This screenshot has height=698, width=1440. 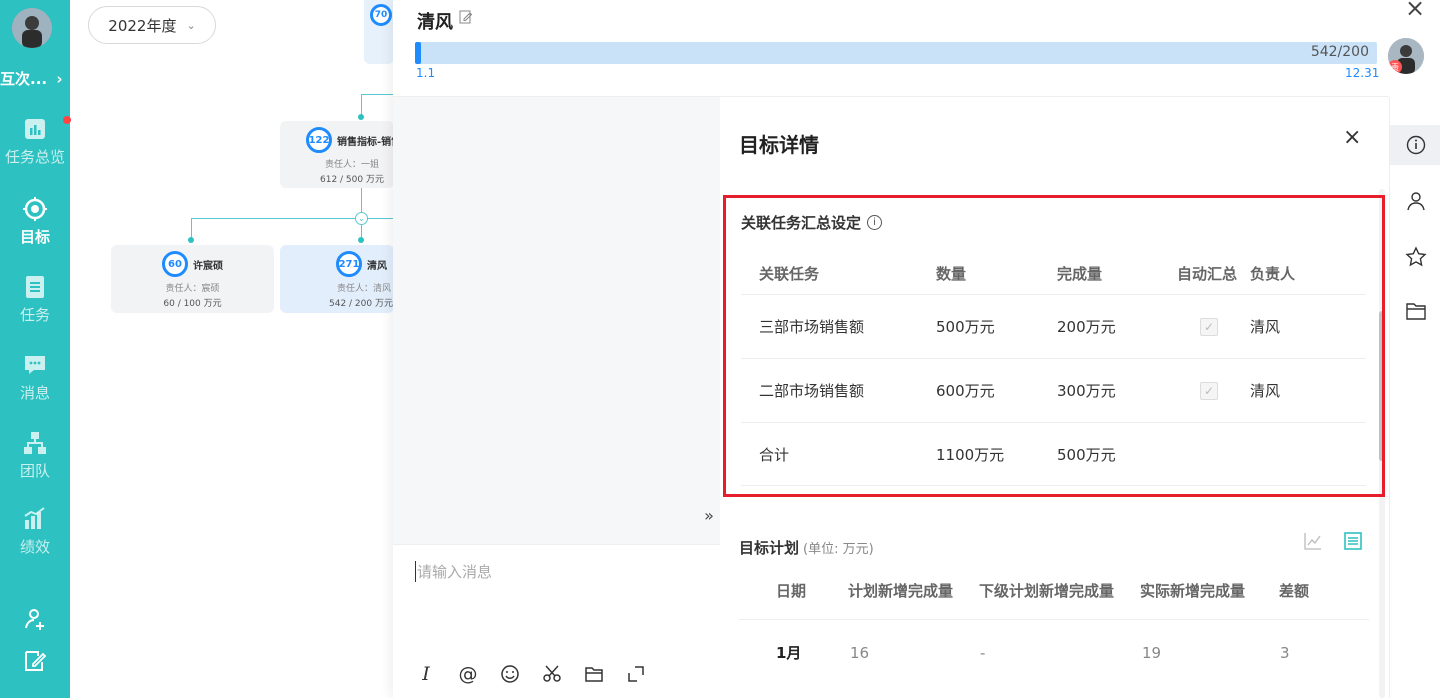 I want to click on nav-item-task: 任务, so click(x=35, y=299).